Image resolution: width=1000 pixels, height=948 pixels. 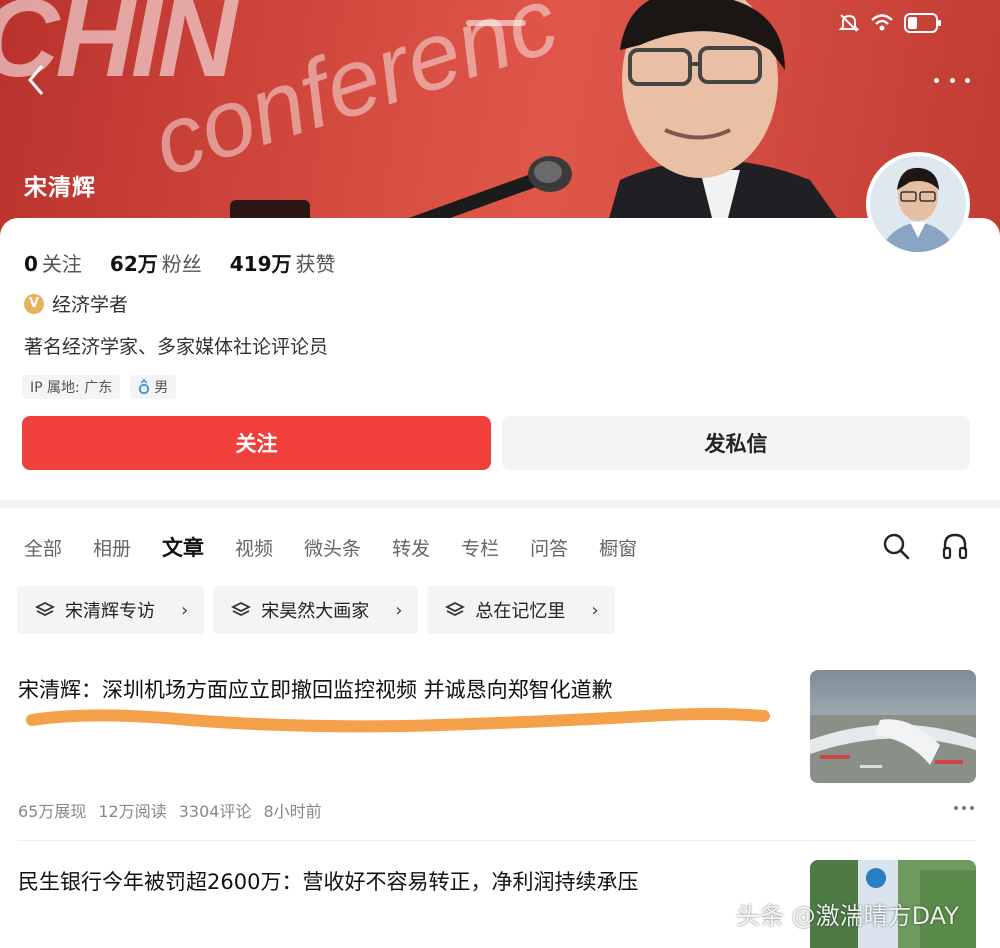 I want to click on collection-chips: 宋清辉专访 › 宋昊然大画家 › 总在记忆里 ›, so click(x=316, y=610).